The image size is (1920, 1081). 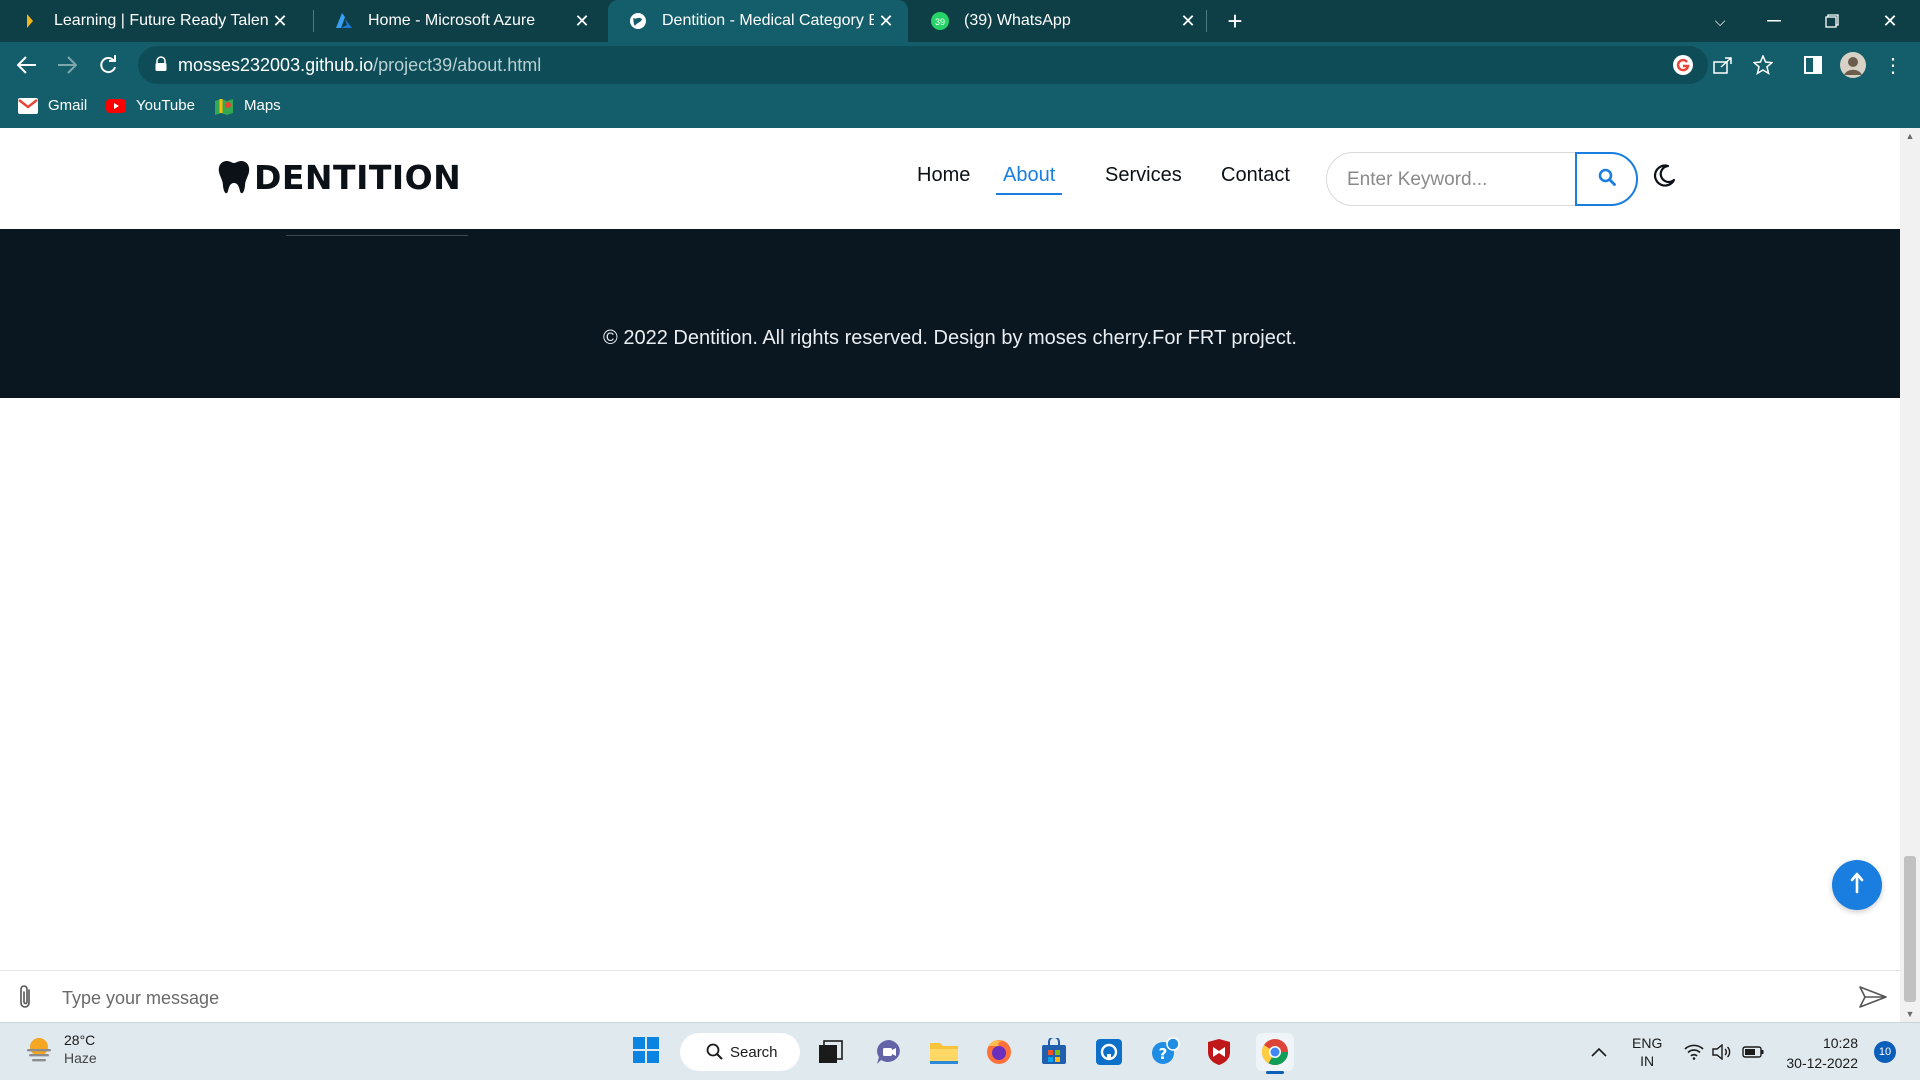 I want to click on bookmark-maps: Maps, so click(x=247, y=106).